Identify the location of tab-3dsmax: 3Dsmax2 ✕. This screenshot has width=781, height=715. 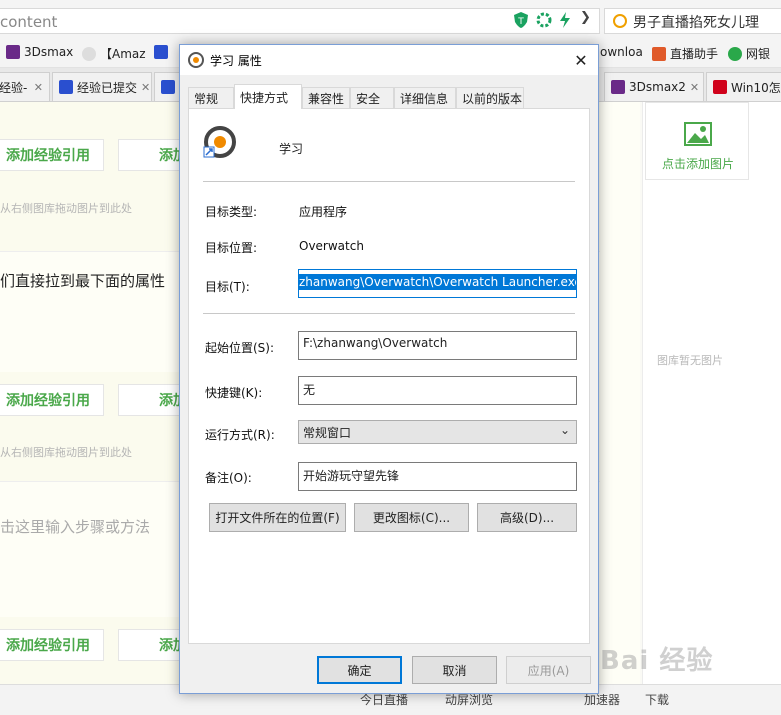
(654, 86).